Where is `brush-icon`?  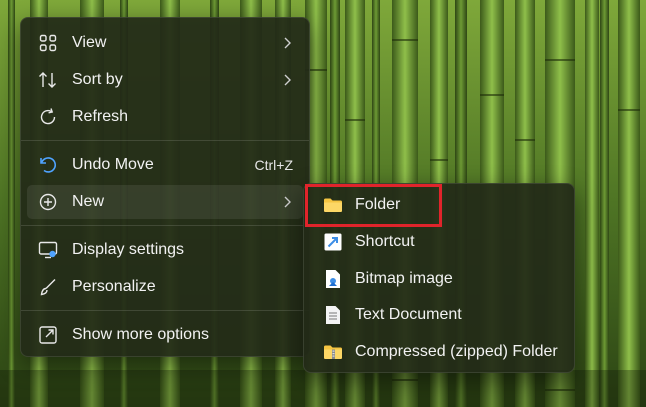 brush-icon is located at coordinates (48, 287).